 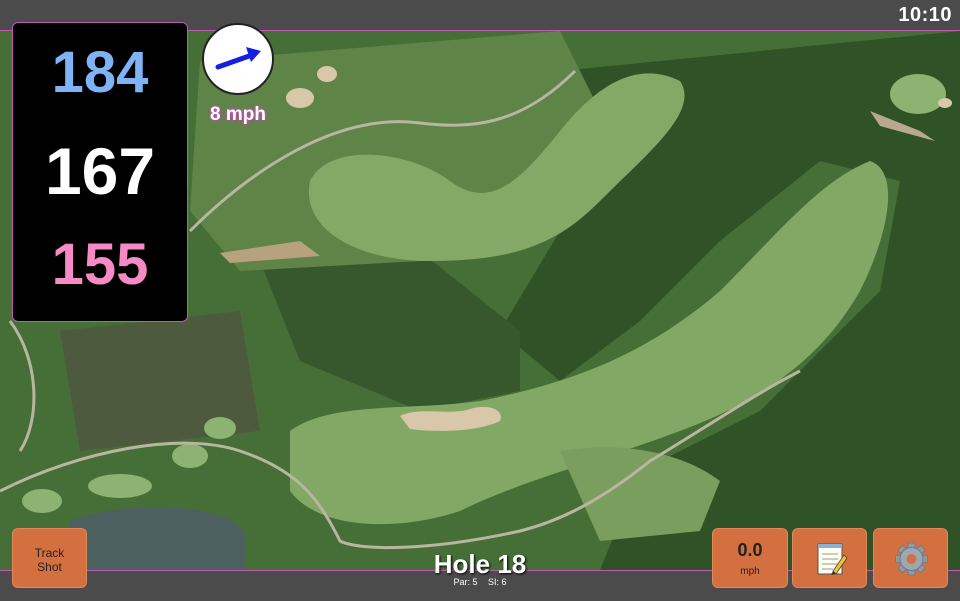 I want to click on wind-speed-label: 8 mph, so click(x=238, y=114).